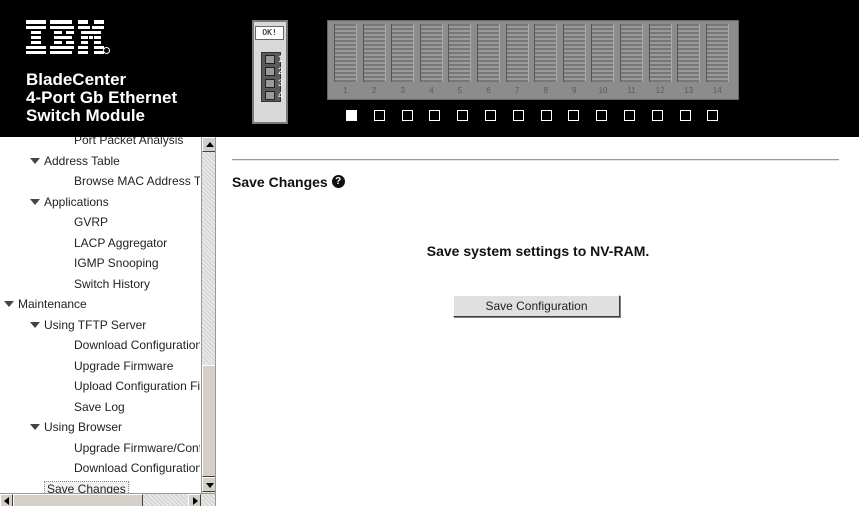  I want to click on vertical-scroll-thumb, so click(208, 421).